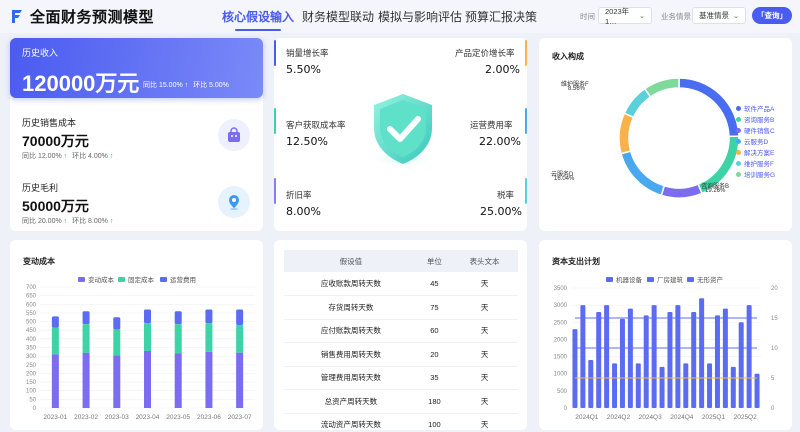  Describe the element at coordinates (148, 417) in the screenshot. I see `x-tick-label: 2023-04` at that location.